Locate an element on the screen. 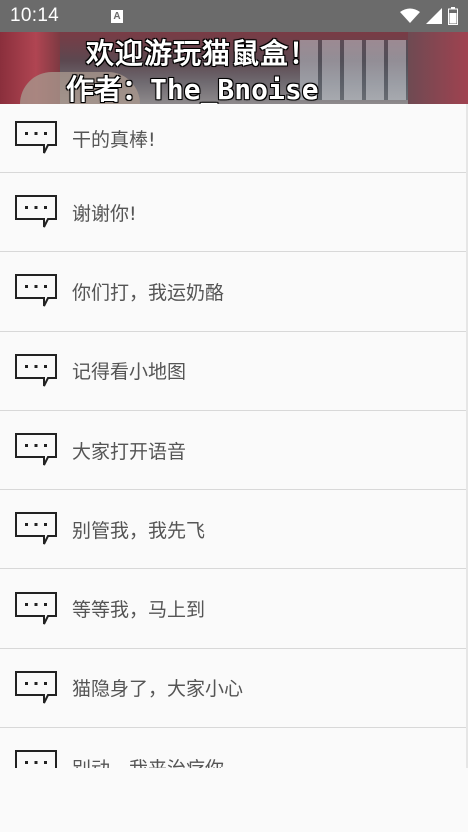 This screenshot has width=468, height=832. list-item-label: 谢谢你! is located at coordinates (104, 213).